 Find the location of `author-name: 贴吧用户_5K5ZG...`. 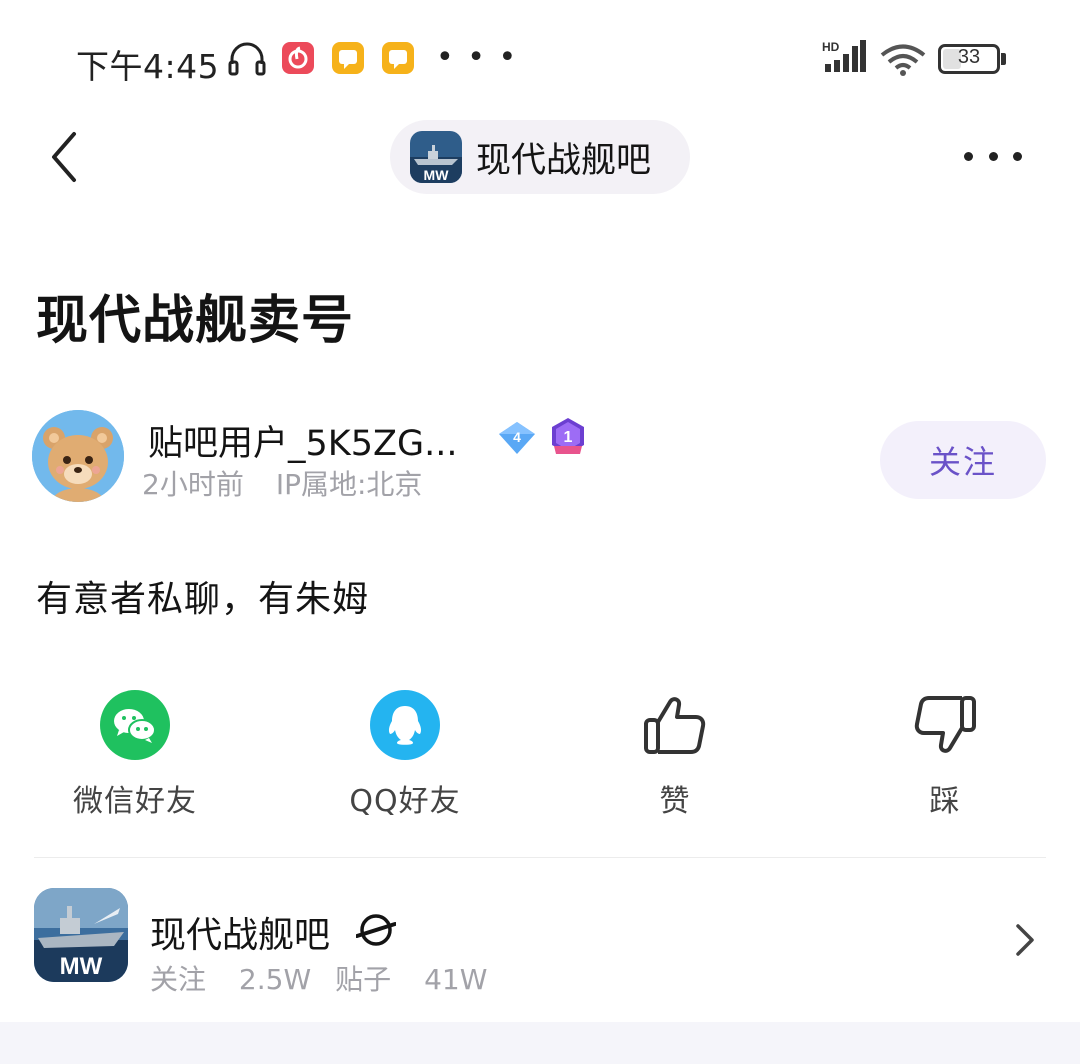

author-name: 贴吧用户_5K5ZG... is located at coordinates (302, 440).